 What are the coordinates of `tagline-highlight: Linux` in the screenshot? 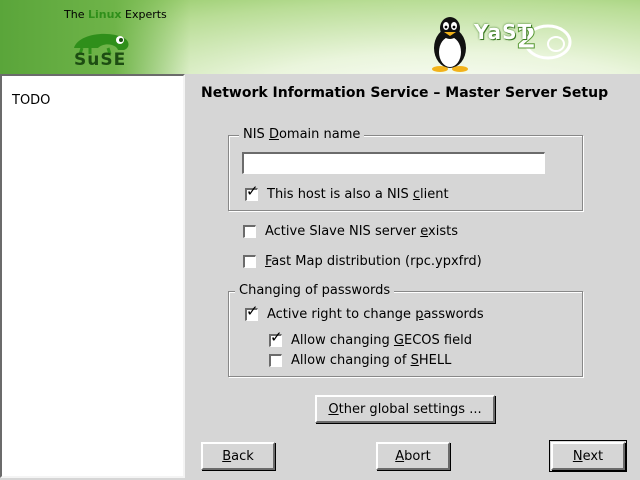 It's located at (104, 14).